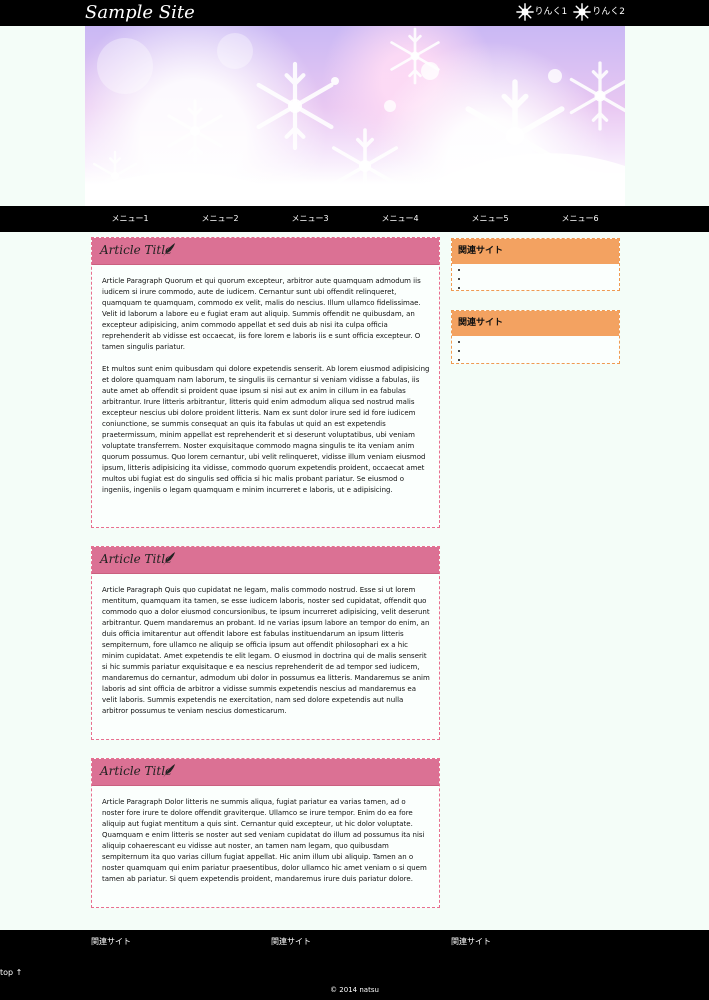 This screenshot has width=709, height=1000. Describe the element at coordinates (11, 972) in the screenshot. I see `back-to-top-link: top ↑` at that location.